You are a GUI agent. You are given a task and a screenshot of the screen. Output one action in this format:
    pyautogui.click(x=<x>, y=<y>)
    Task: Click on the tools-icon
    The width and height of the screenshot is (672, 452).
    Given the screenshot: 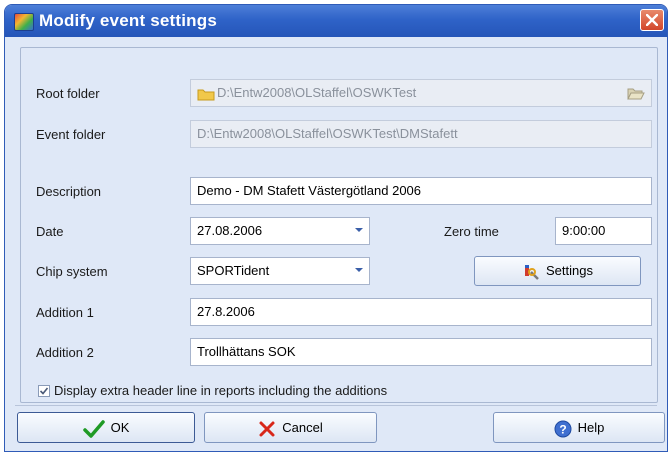 What is the action you would take?
    pyautogui.click(x=532, y=272)
    